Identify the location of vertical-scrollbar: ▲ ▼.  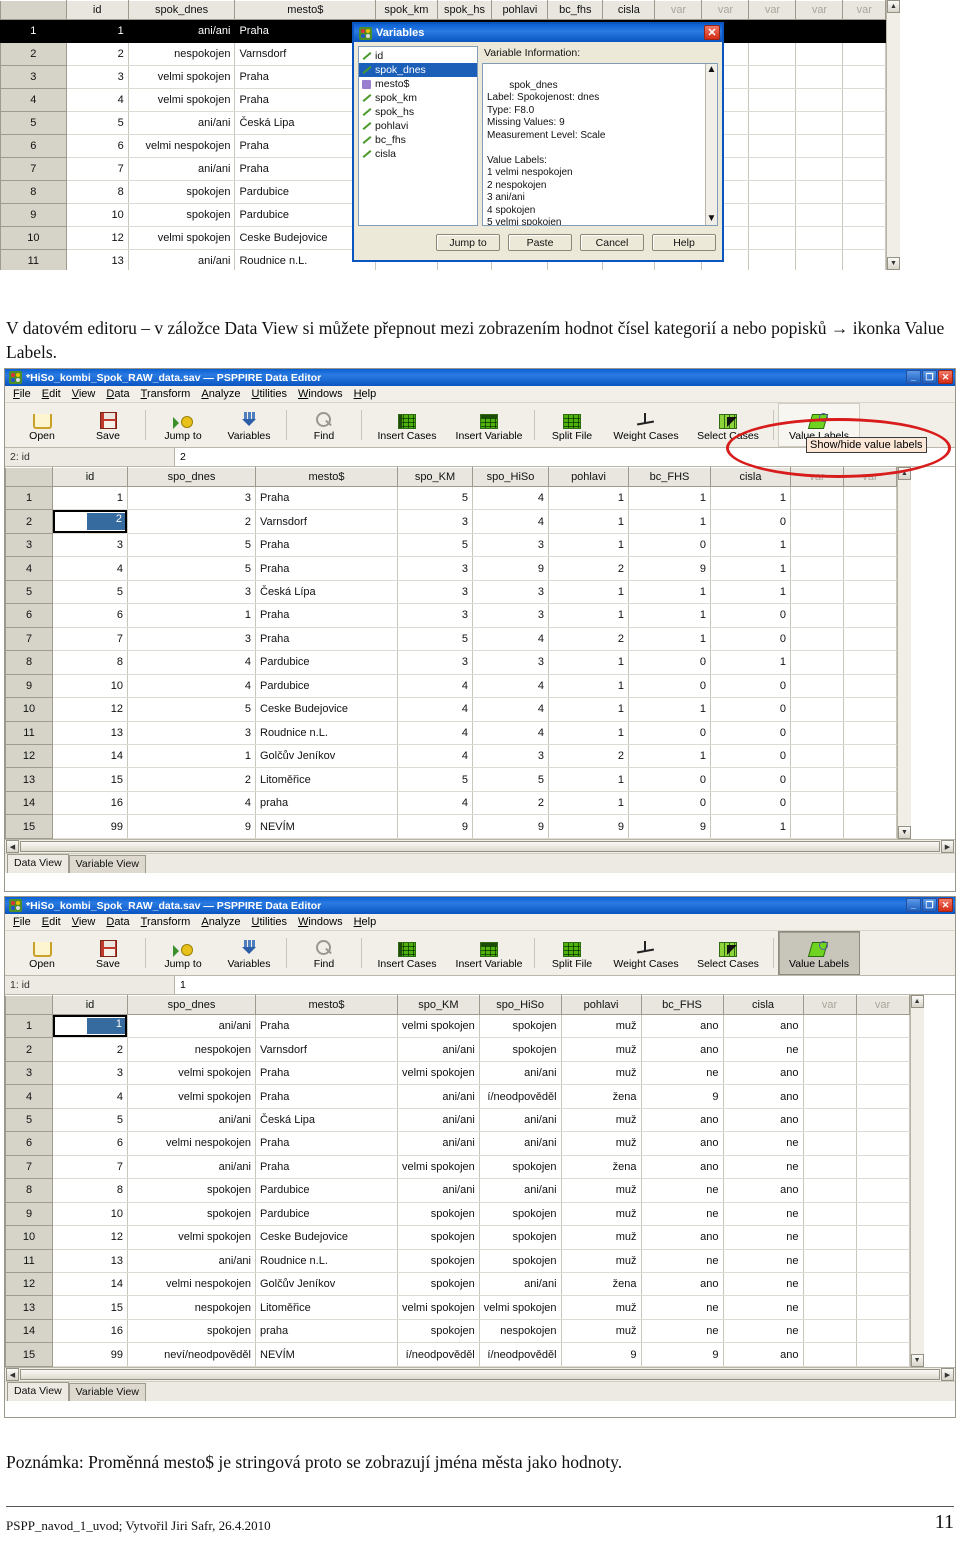
(904, 653).